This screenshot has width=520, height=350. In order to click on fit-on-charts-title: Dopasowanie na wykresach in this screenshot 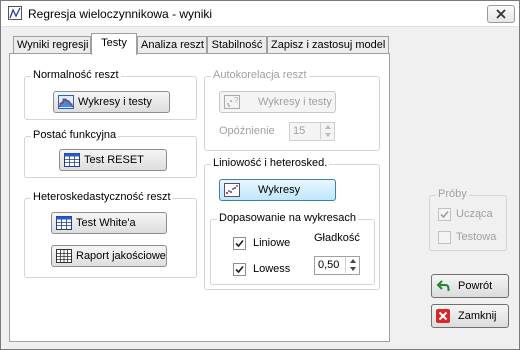, I will do `click(287, 218)`.